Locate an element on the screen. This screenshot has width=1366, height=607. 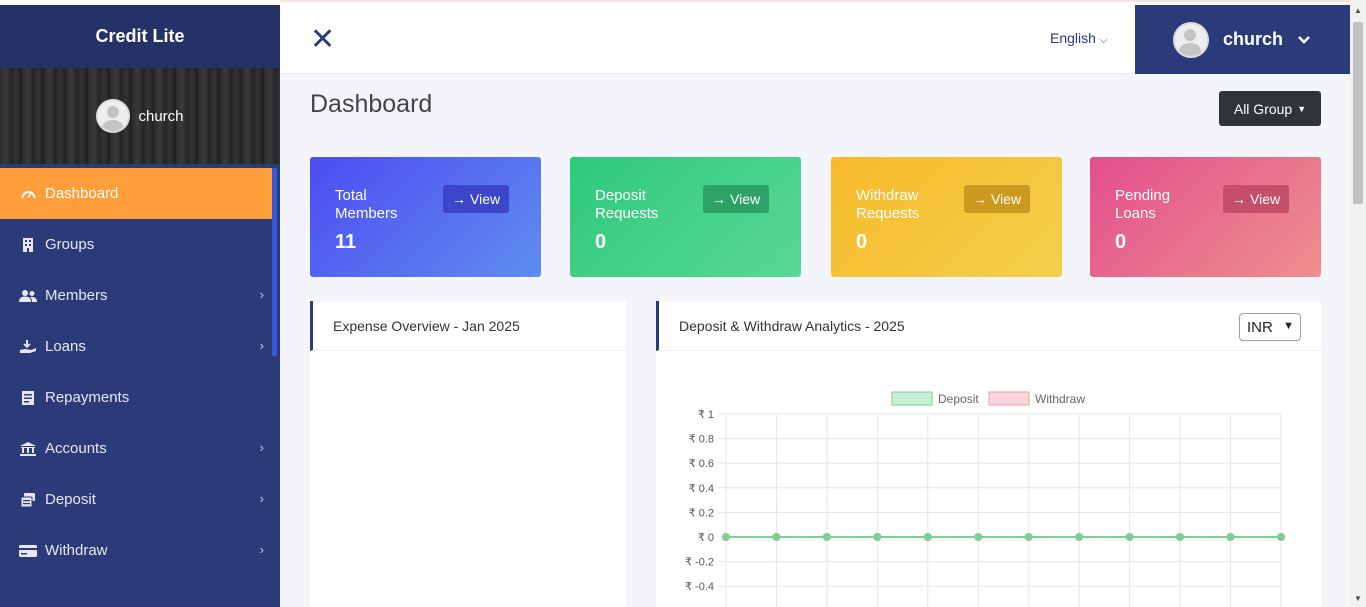
sidebar-item-label: Dashboard is located at coordinates (82, 193).